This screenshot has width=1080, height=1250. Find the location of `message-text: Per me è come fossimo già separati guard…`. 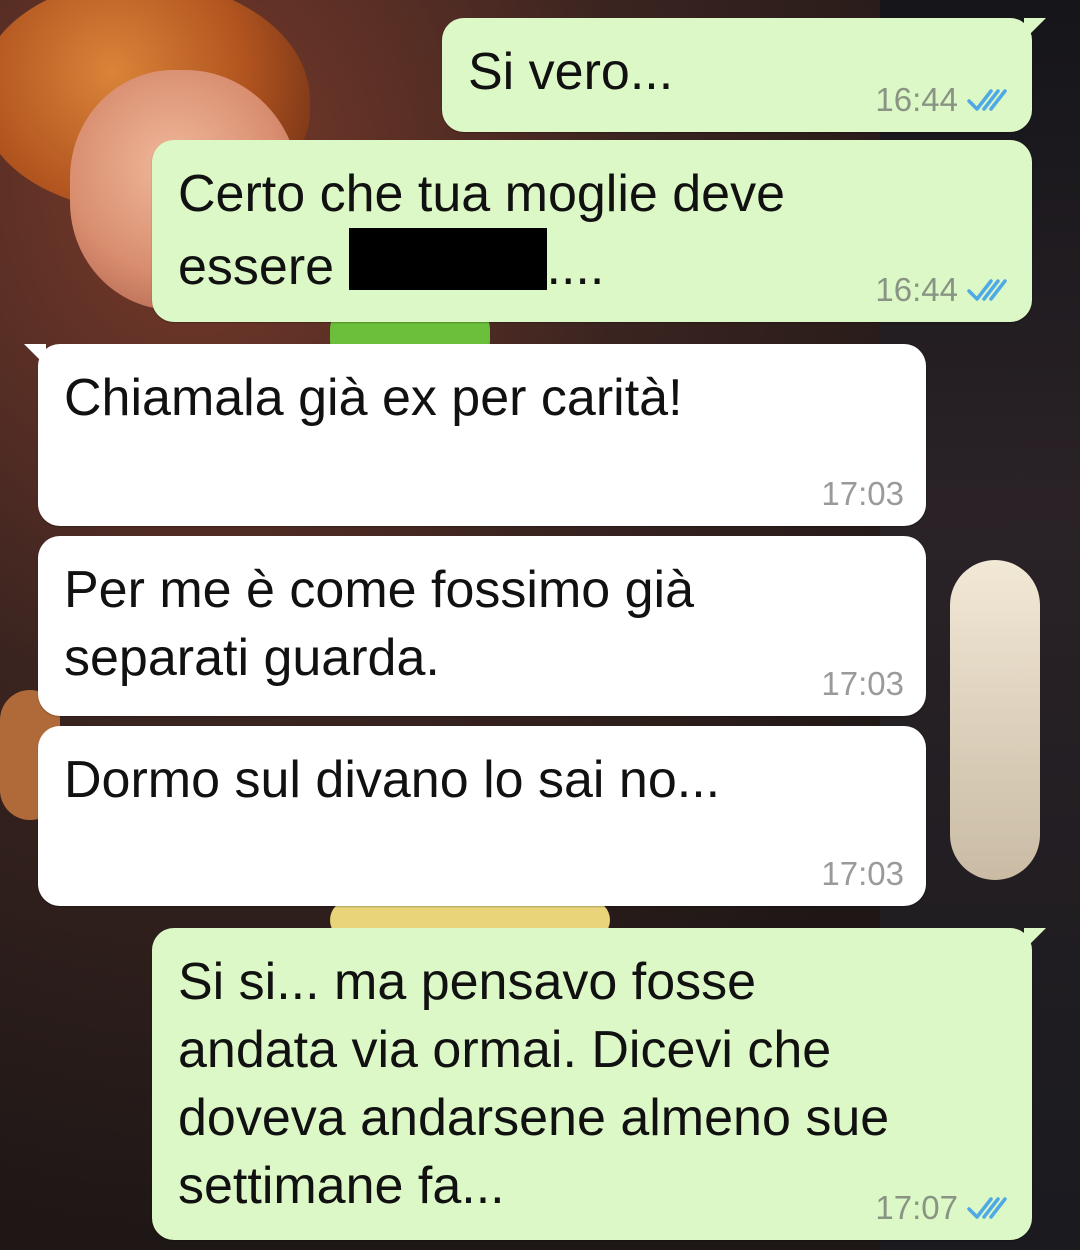

message-text: Per me è come fossimo già separati guard… is located at coordinates (379, 624).